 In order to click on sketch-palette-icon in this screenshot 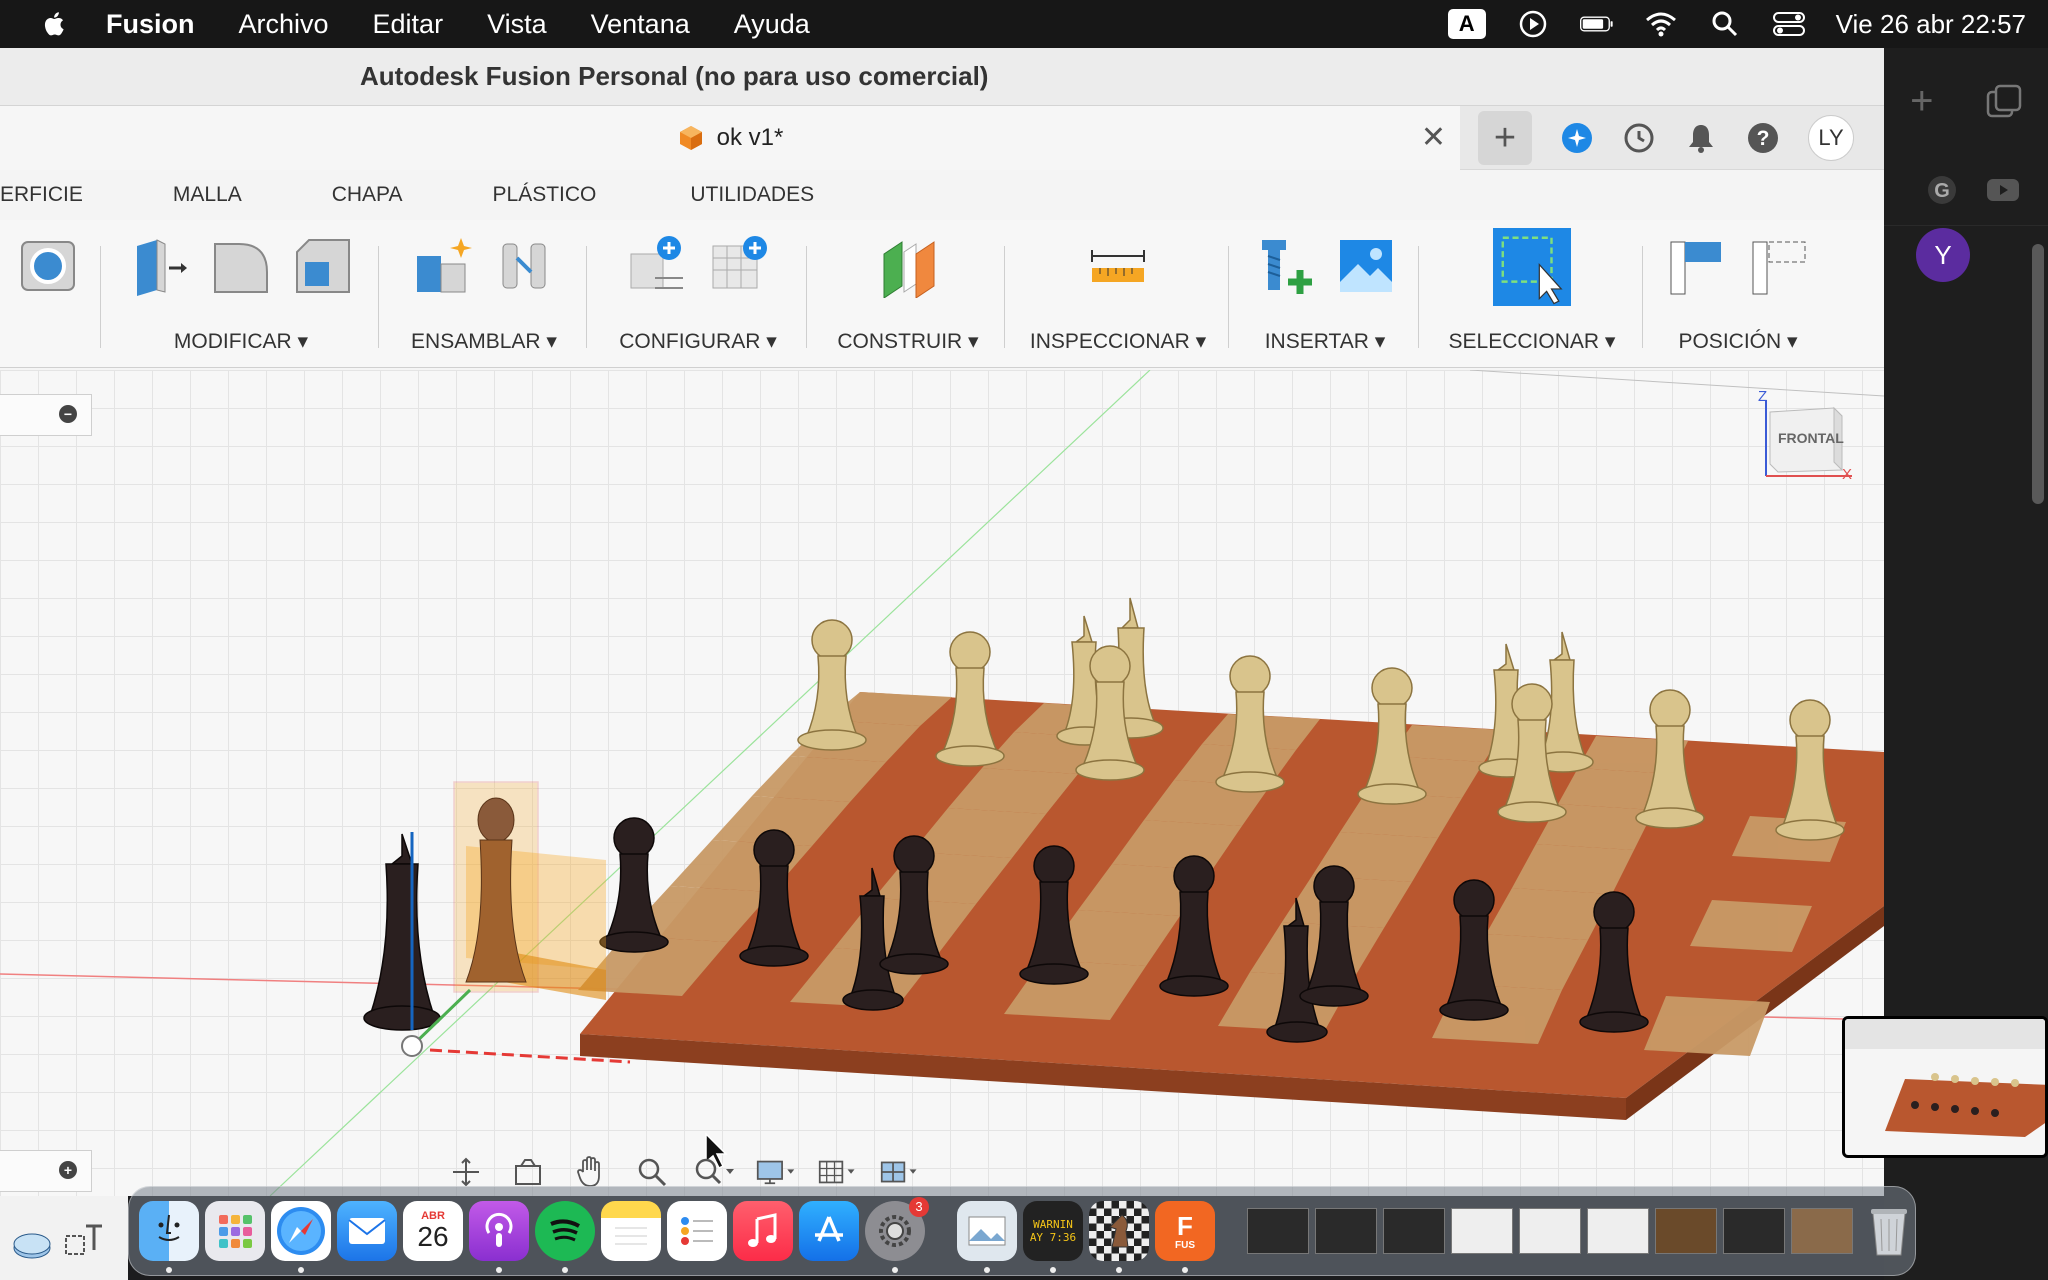, I will do `click(84, 1240)`.